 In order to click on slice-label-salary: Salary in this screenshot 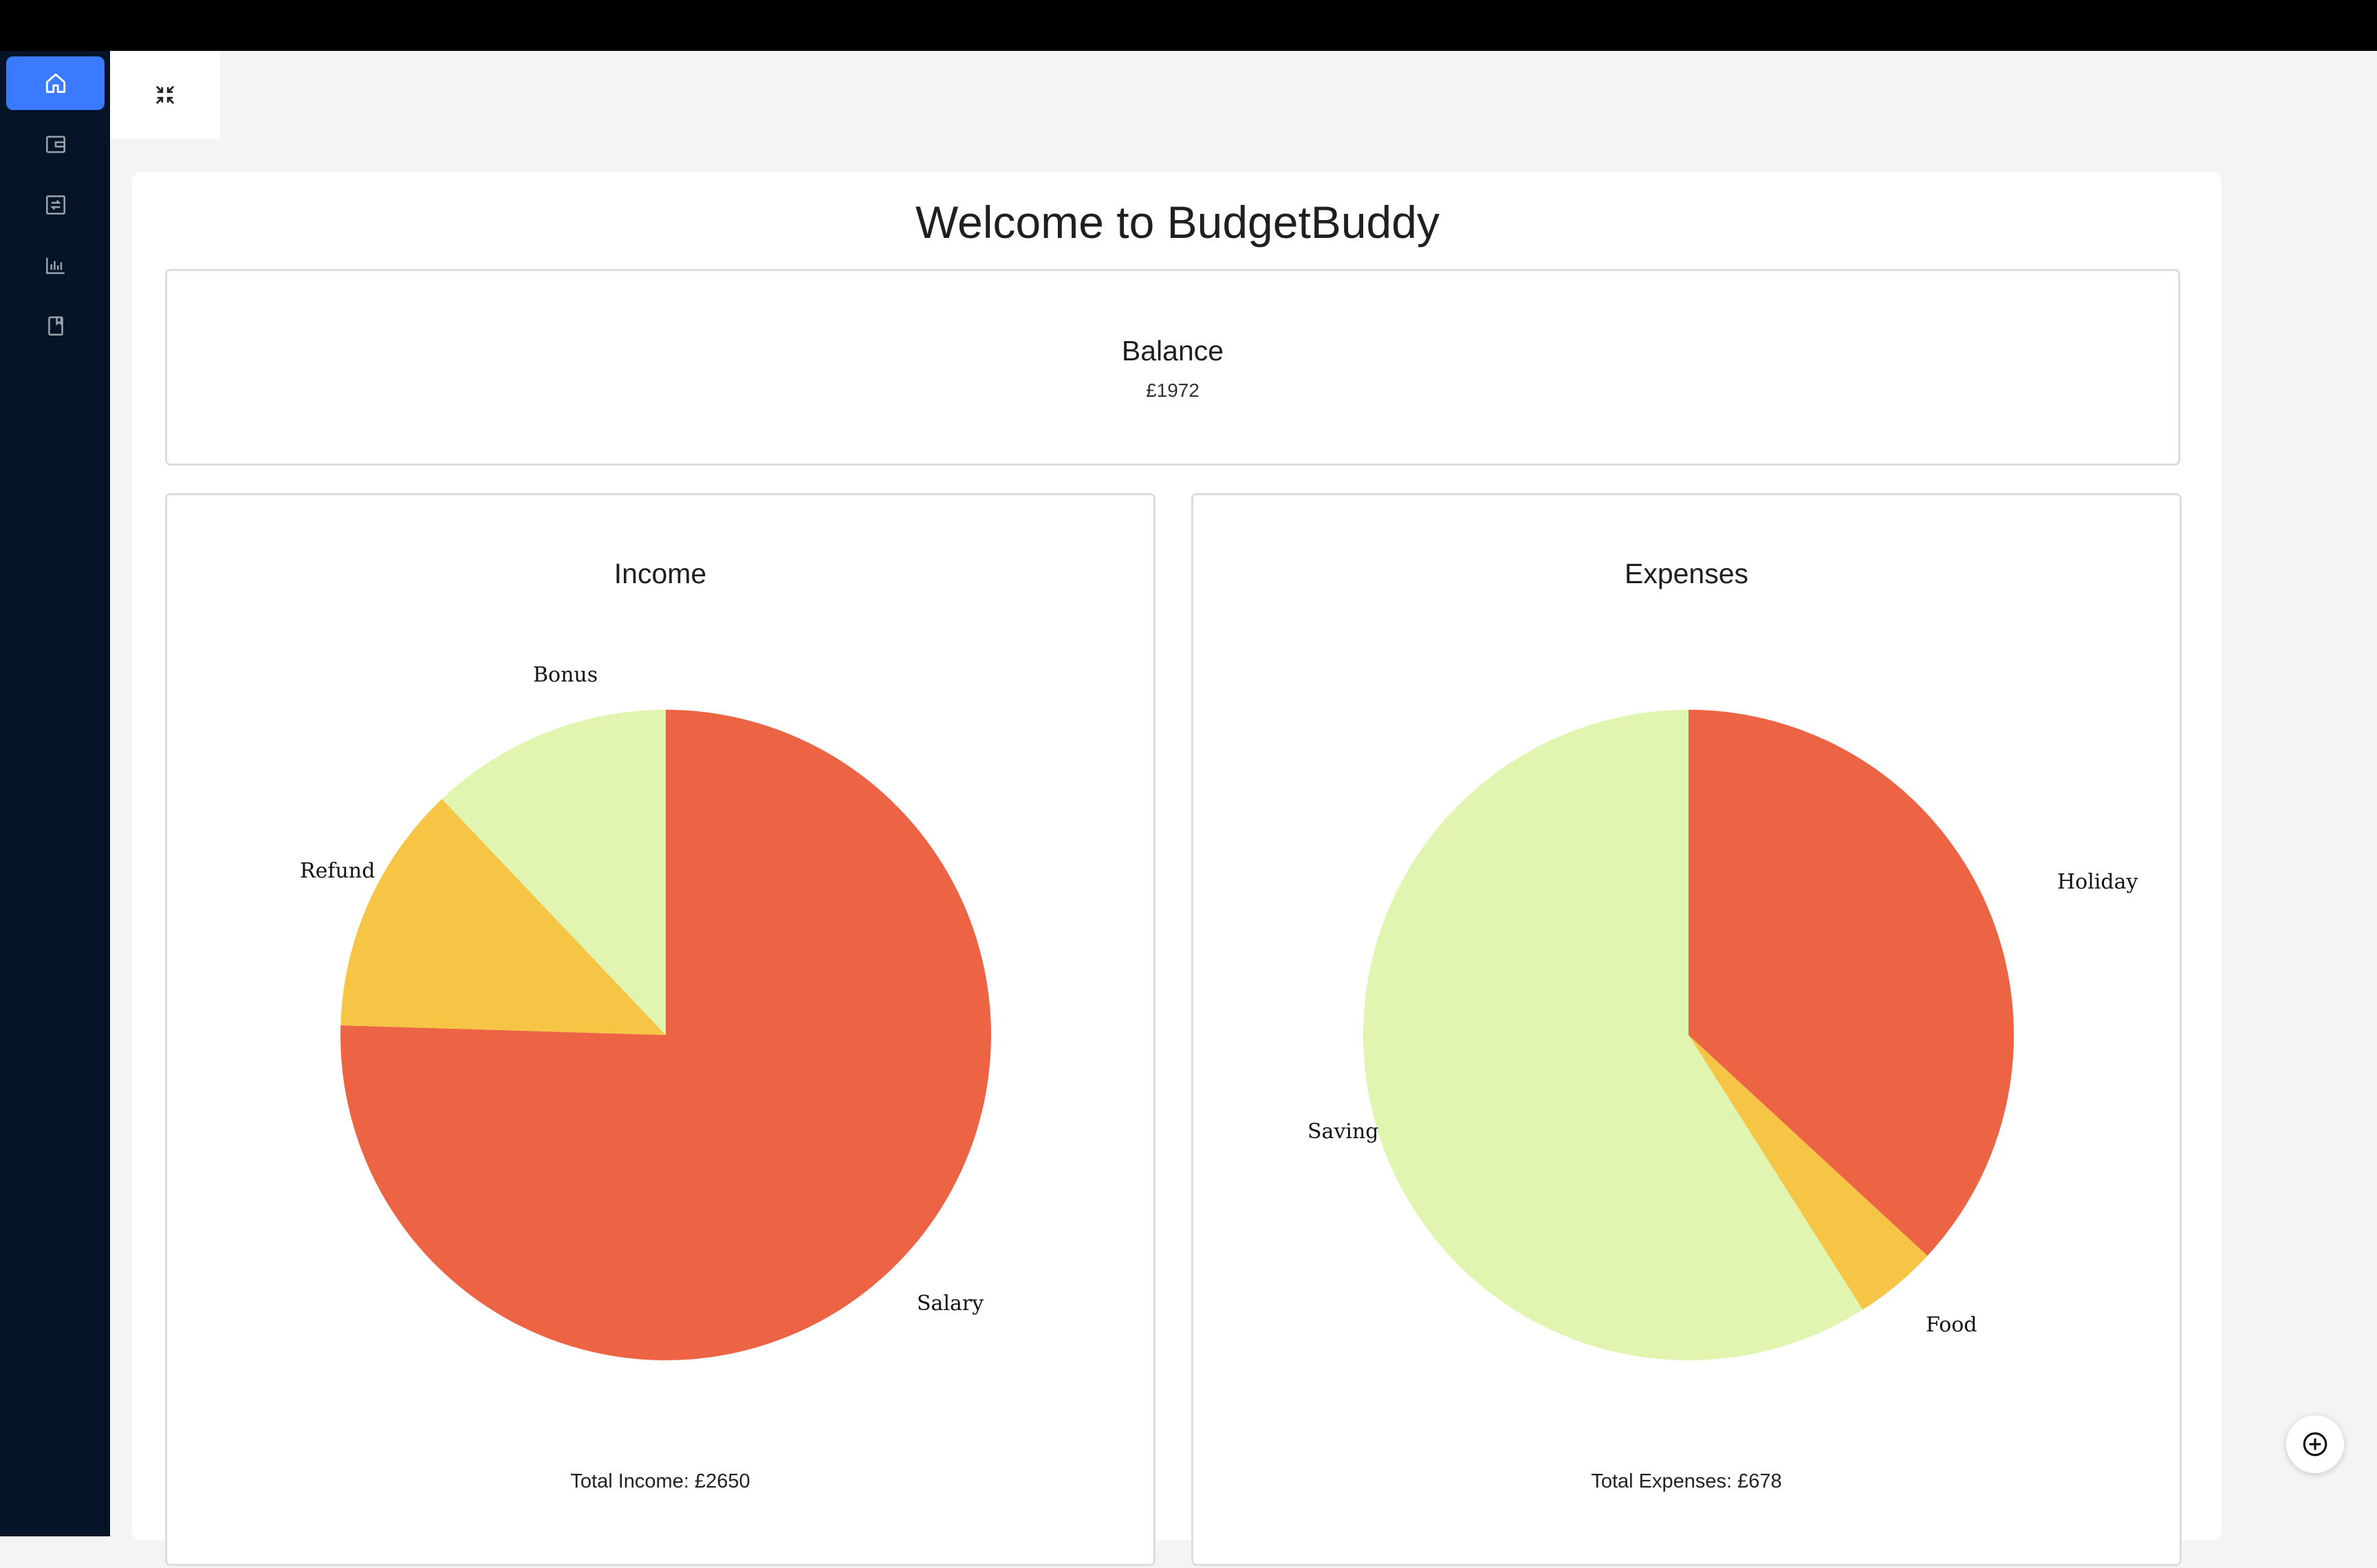, I will do `click(950, 1304)`.